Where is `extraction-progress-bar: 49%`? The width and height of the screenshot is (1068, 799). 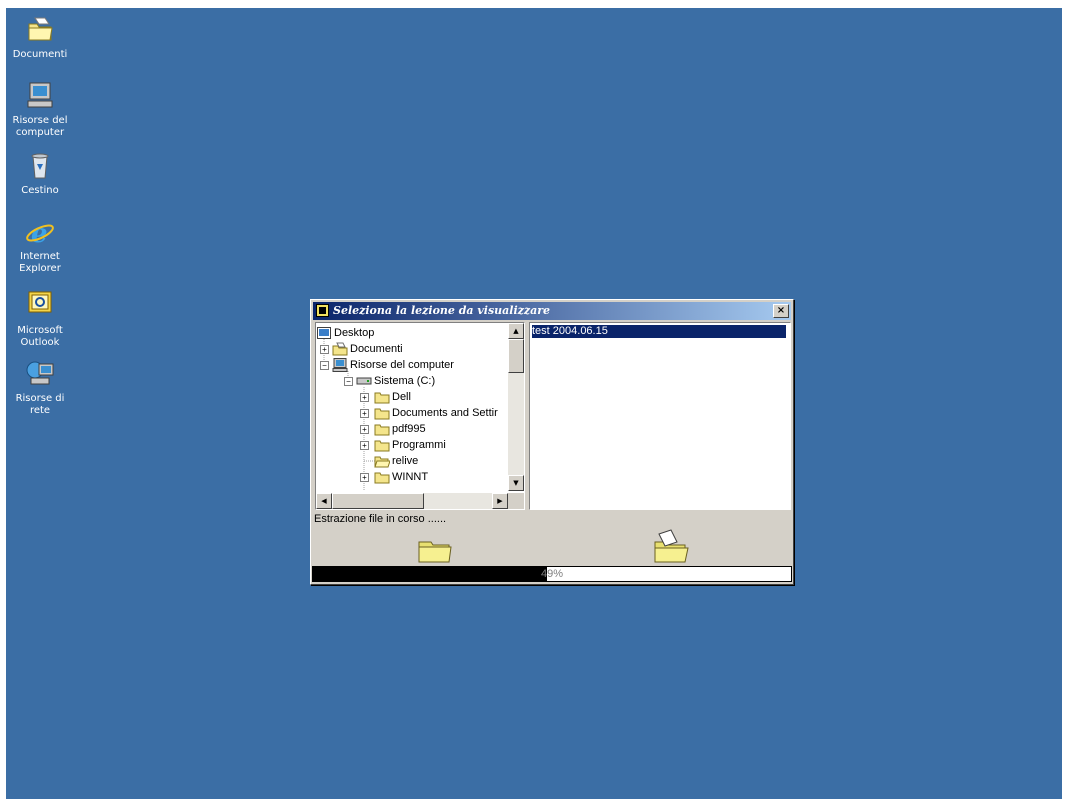 extraction-progress-bar: 49% is located at coordinates (552, 574).